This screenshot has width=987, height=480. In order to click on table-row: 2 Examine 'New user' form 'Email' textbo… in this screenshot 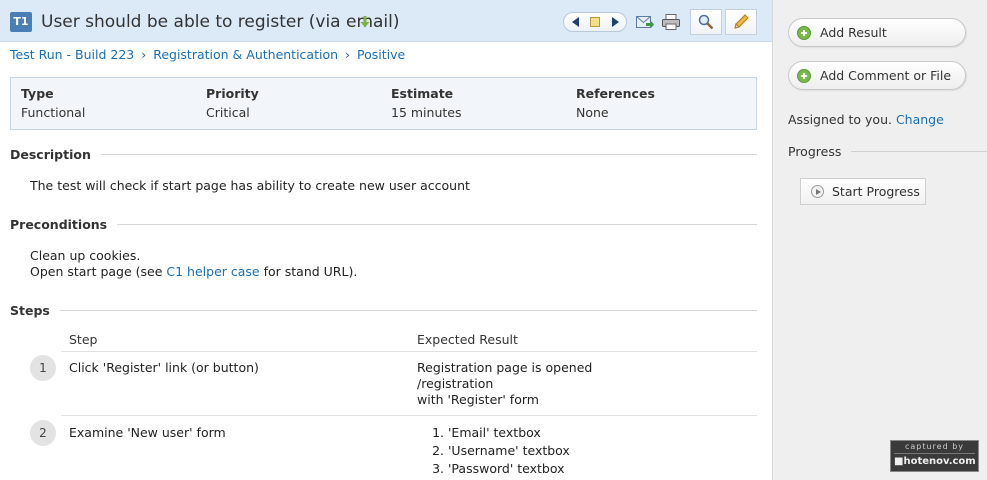, I will do `click(393, 450)`.